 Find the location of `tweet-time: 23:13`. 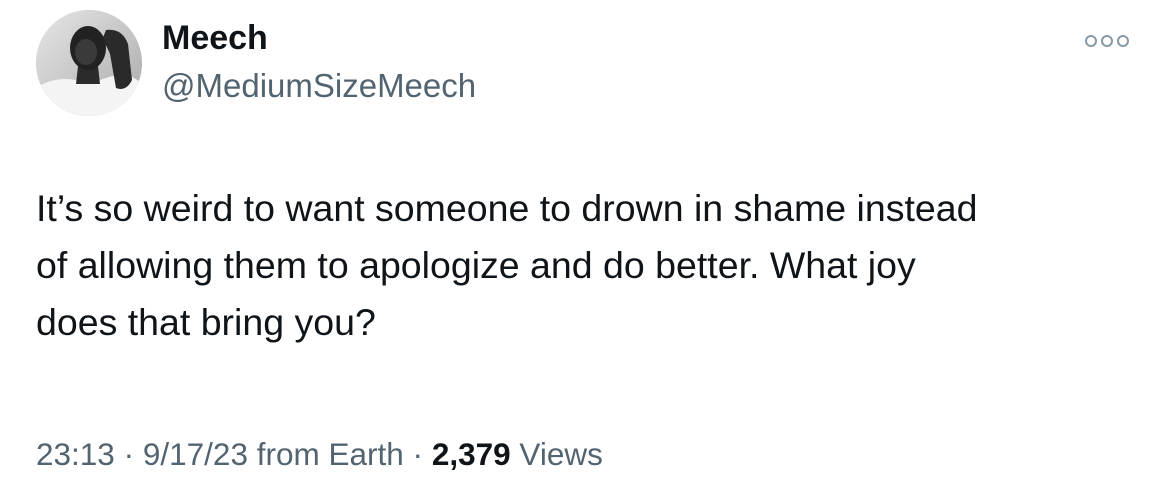

tweet-time: 23:13 is located at coordinates (75, 454).